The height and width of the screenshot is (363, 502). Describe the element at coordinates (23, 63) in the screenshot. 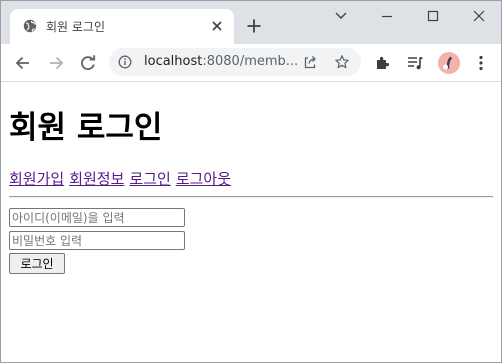

I see `arrow-left-icon` at that location.